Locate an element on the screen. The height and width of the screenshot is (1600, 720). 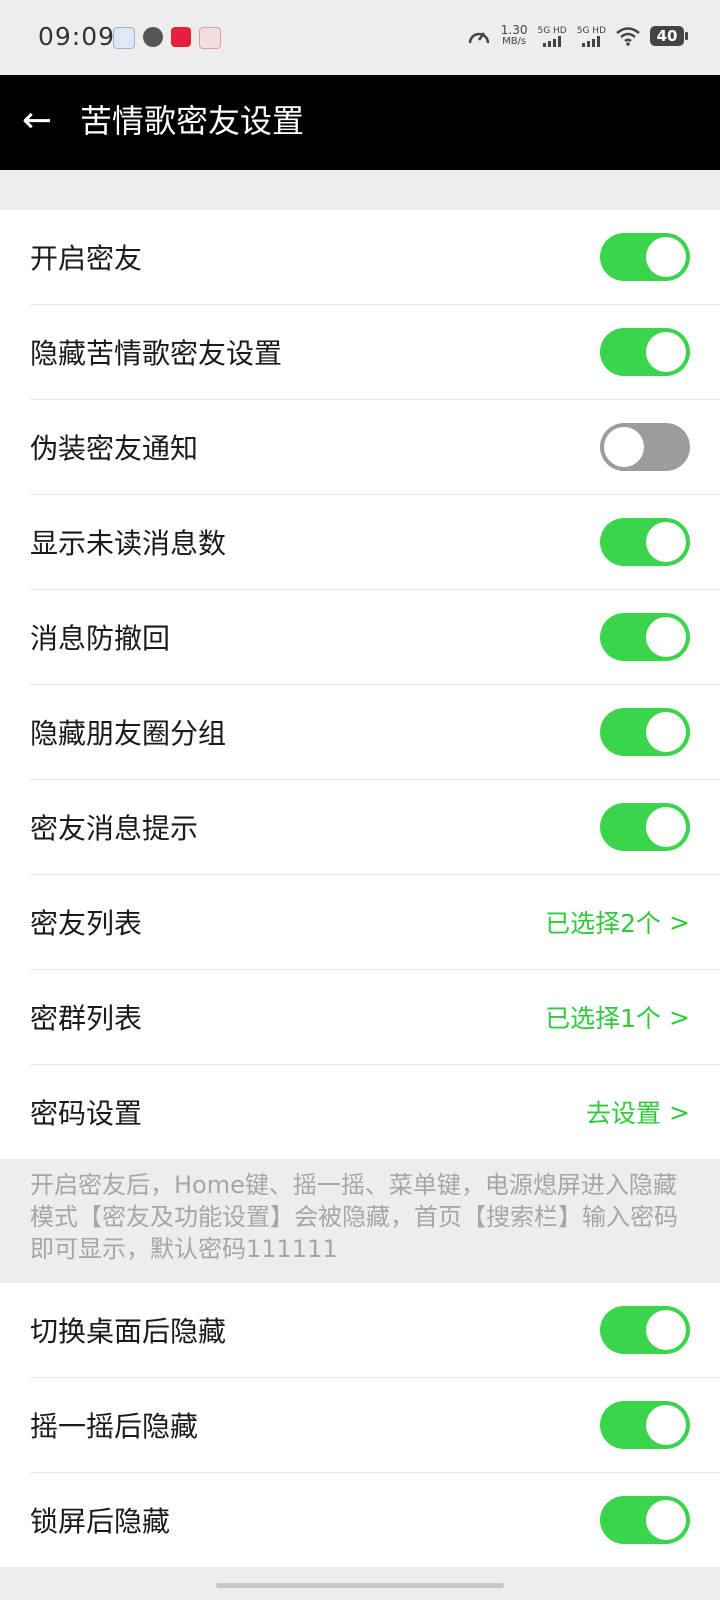
go-settings-link: 去设置 is located at coordinates (624, 1113).